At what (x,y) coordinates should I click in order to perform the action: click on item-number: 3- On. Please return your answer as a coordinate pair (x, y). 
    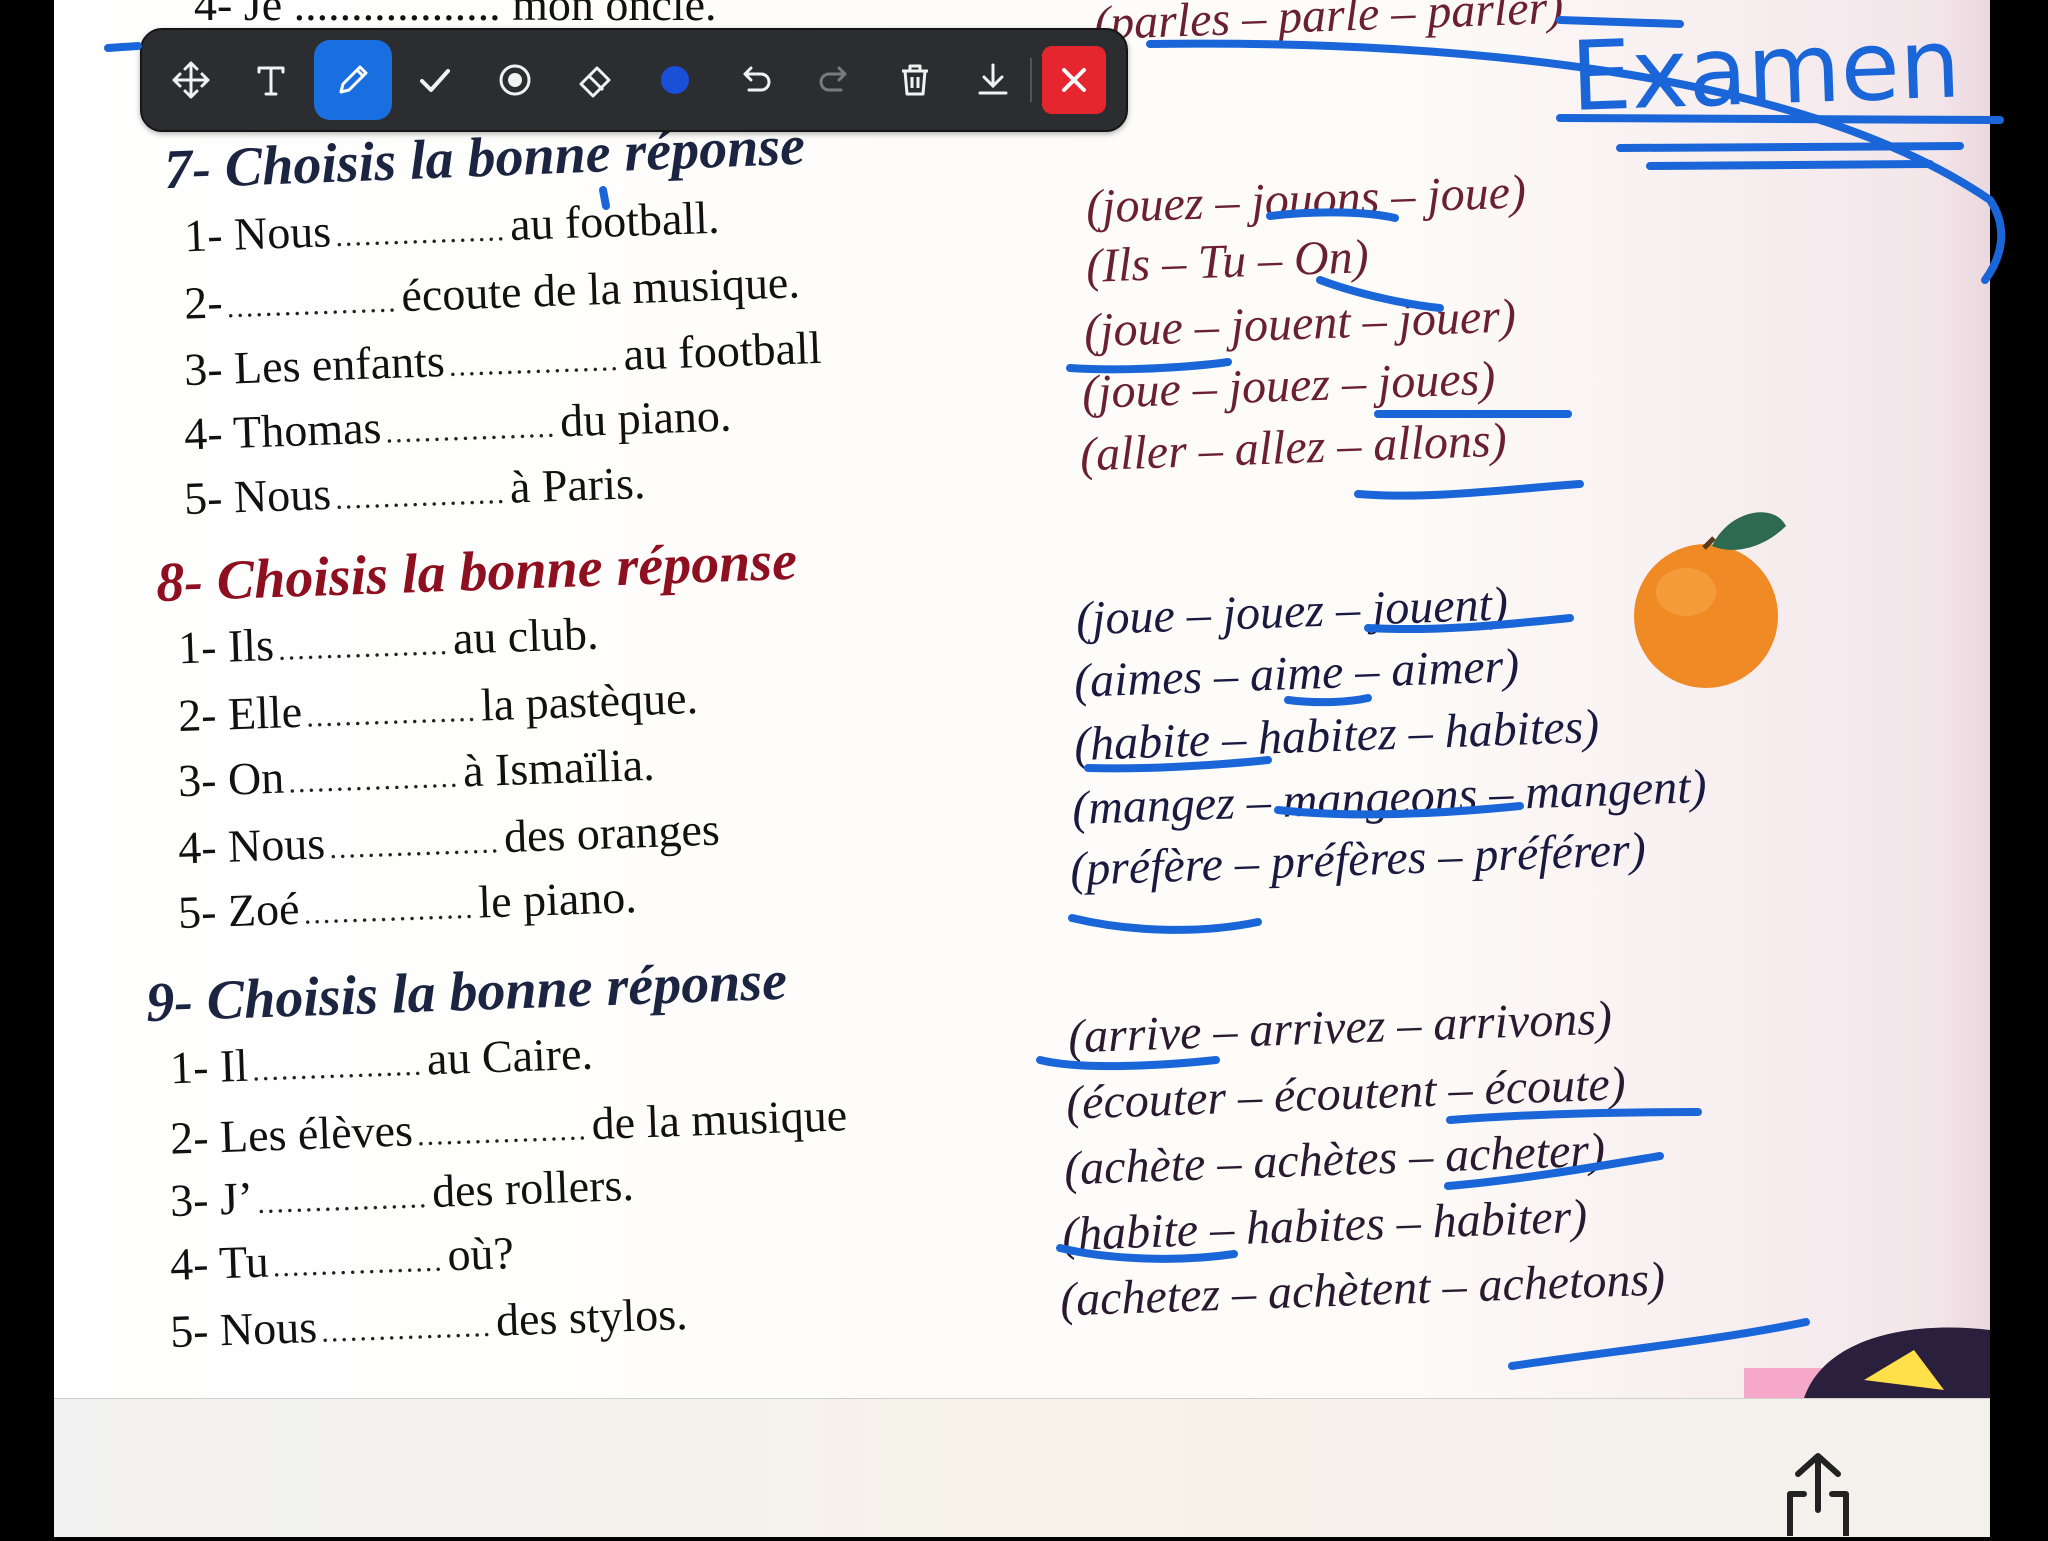
    Looking at the image, I should click on (231, 779).